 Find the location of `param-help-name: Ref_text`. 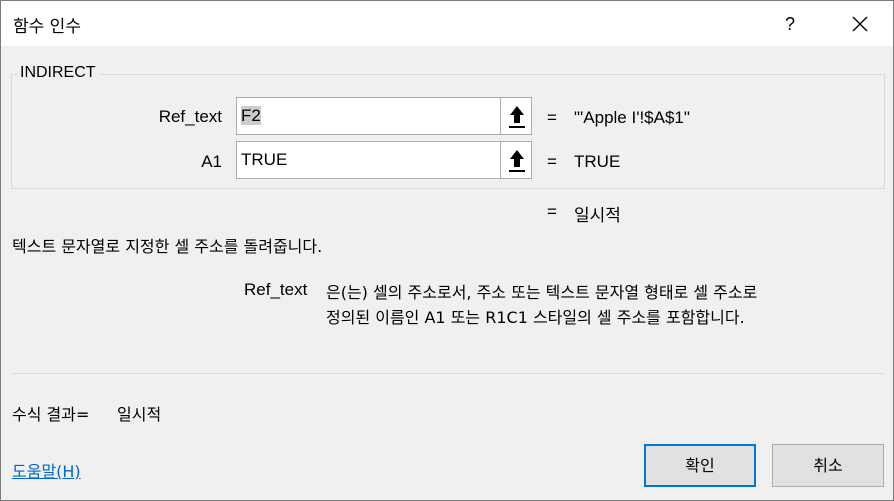

param-help-name: Ref_text is located at coordinates (276, 289).